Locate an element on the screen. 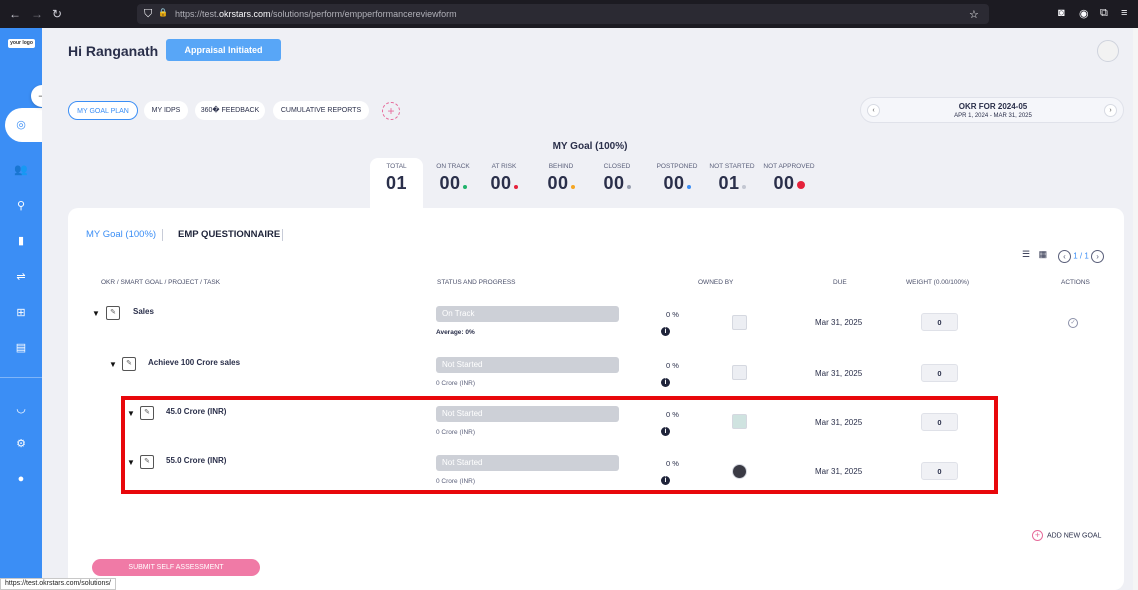  stat-not-approved: NOT APPROVED 00 is located at coordinates (789, 178).